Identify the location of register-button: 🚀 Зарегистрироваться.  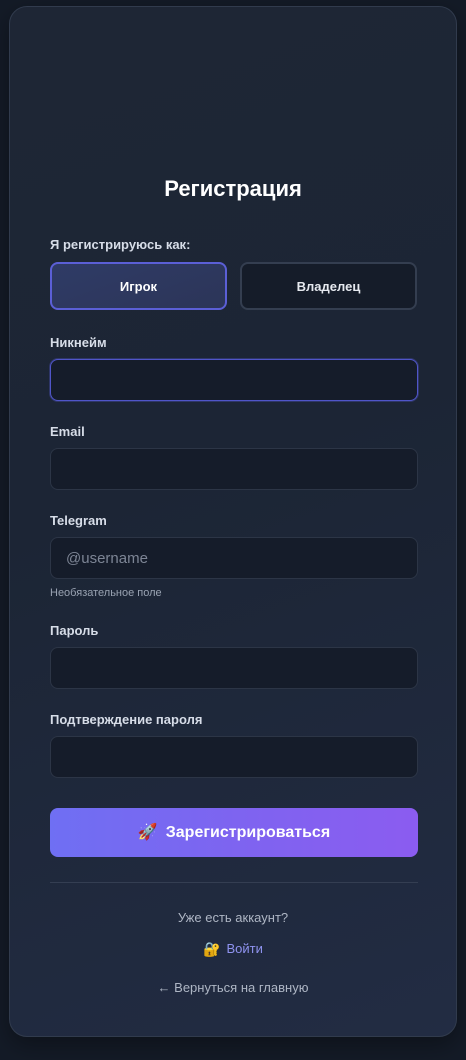
(234, 832).